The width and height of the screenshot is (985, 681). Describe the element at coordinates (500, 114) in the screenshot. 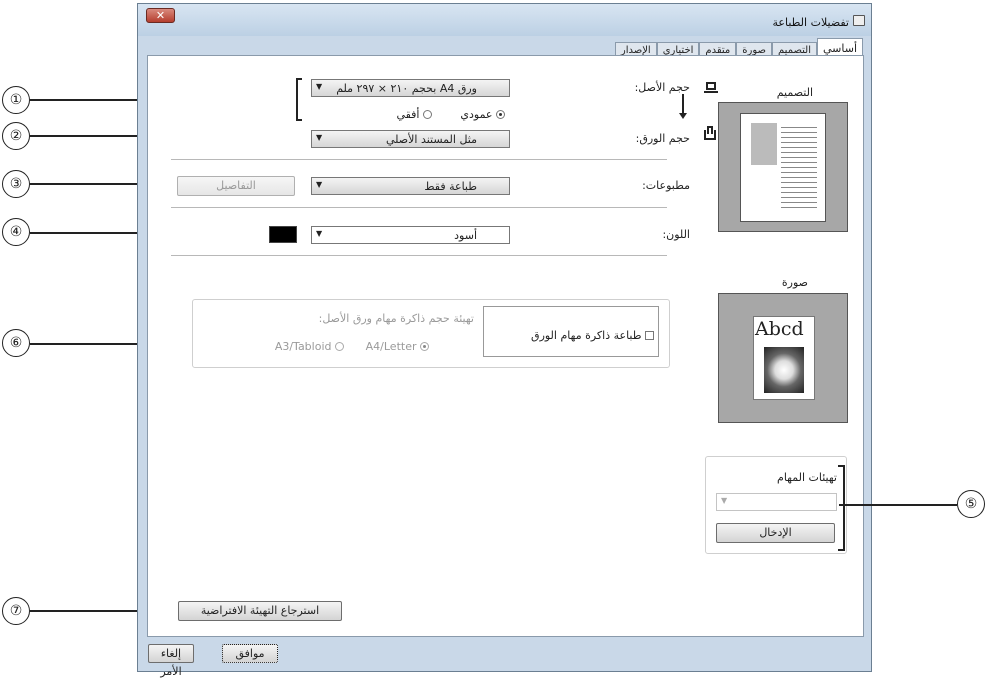

I see `portrait-radio` at that location.